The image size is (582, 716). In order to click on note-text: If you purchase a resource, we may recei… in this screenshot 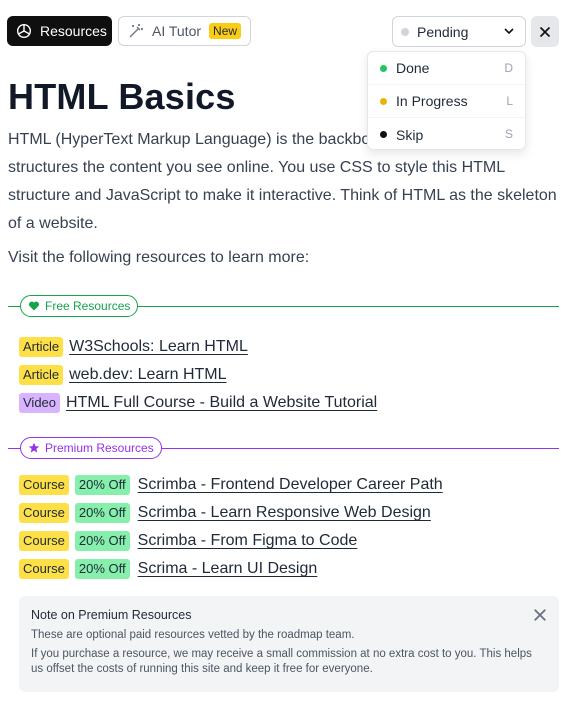, I will do `click(281, 661)`.